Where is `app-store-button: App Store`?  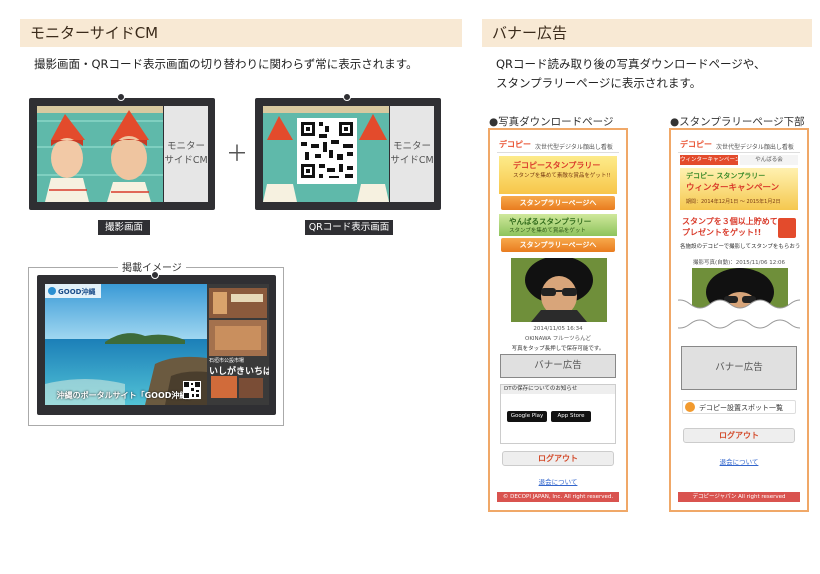 app-store-button: App Store is located at coordinates (571, 416).